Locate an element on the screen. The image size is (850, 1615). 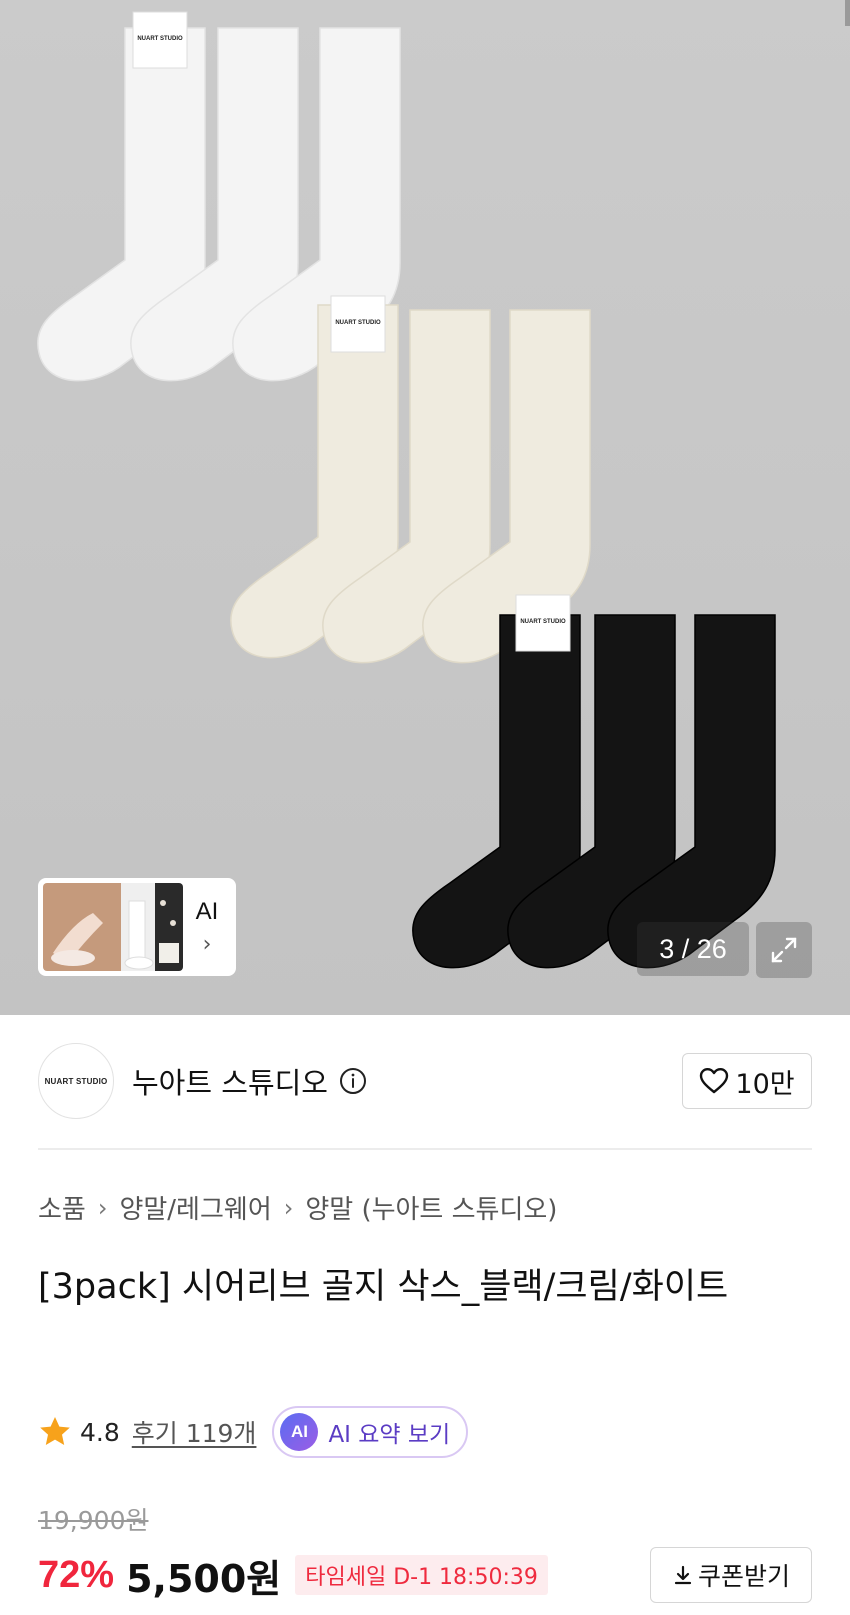
coupon-button: 쿠폰받기 is located at coordinates (731, 1575).